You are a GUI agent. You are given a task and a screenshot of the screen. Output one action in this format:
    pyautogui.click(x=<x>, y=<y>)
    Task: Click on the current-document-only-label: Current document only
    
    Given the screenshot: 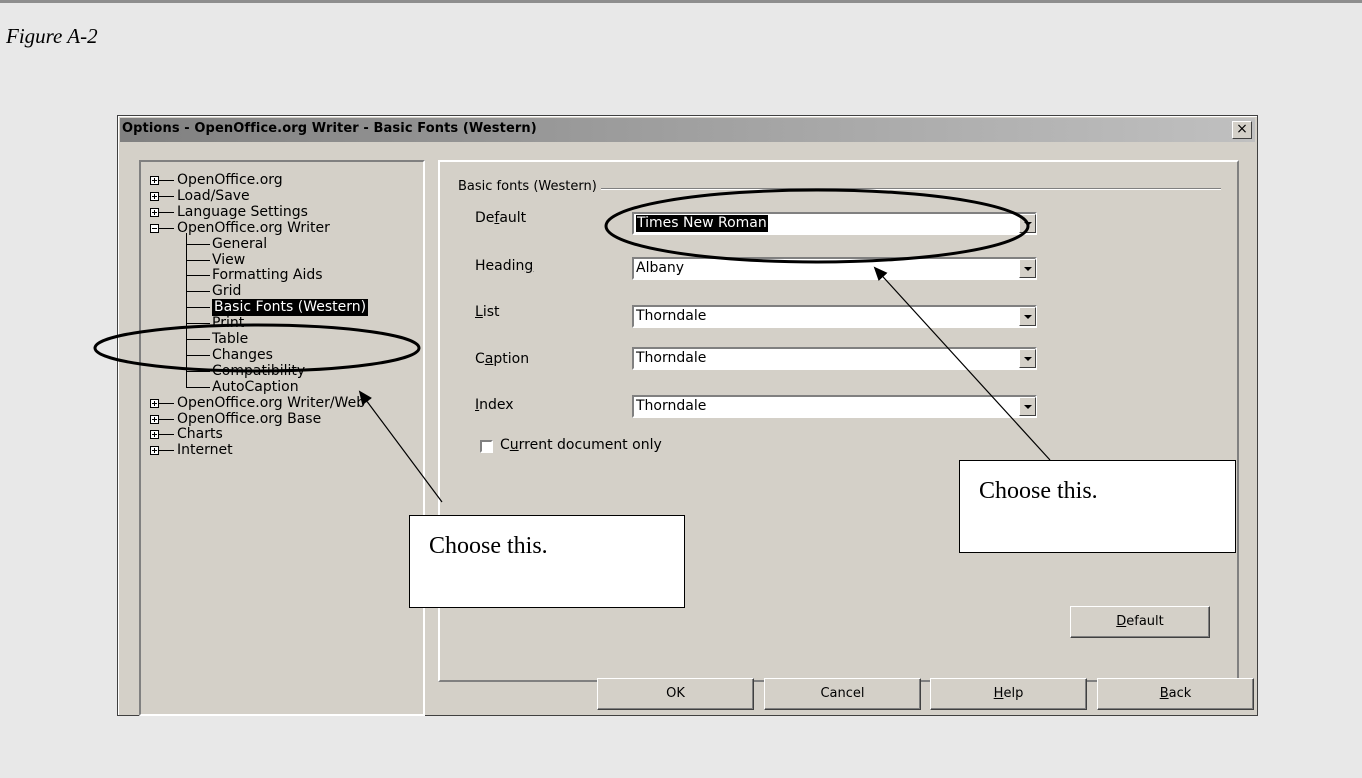 What is the action you would take?
    pyautogui.click(x=581, y=445)
    